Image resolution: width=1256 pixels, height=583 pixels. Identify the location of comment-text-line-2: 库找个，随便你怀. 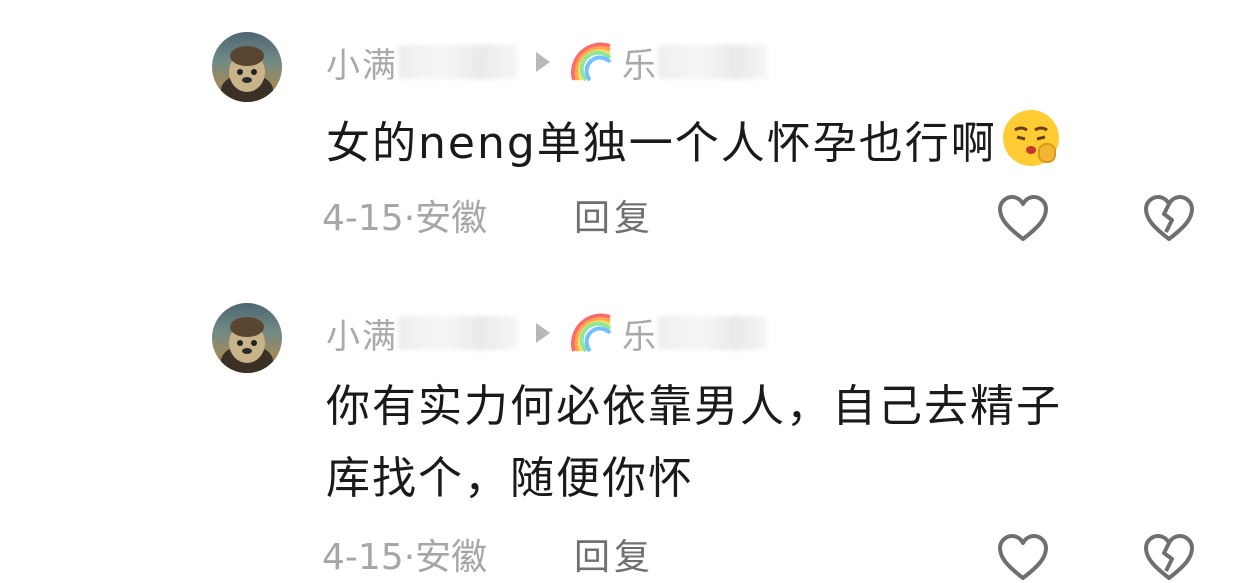
(510, 478).